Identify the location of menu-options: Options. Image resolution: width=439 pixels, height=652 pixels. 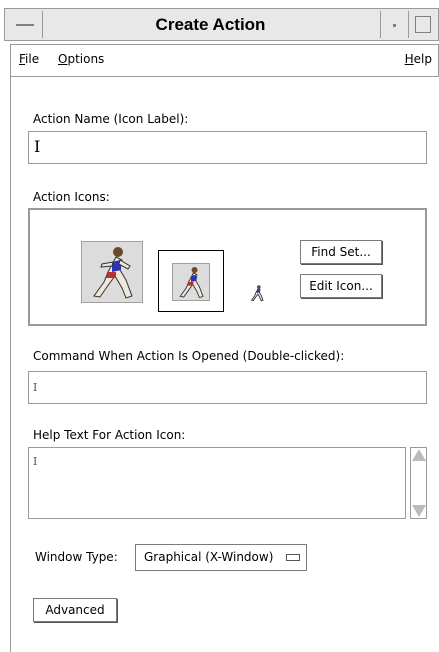
(81, 59).